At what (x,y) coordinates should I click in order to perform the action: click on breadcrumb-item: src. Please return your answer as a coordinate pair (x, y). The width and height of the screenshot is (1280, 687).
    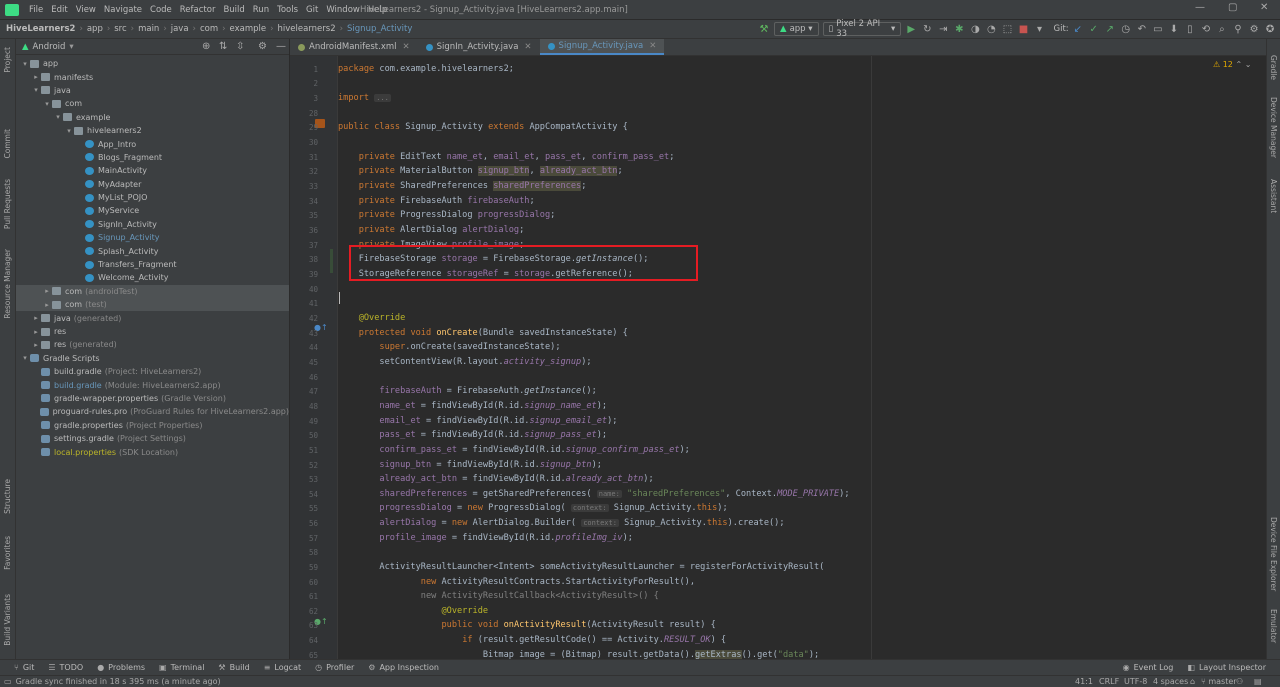
    Looking at the image, I should click on (120, 29).